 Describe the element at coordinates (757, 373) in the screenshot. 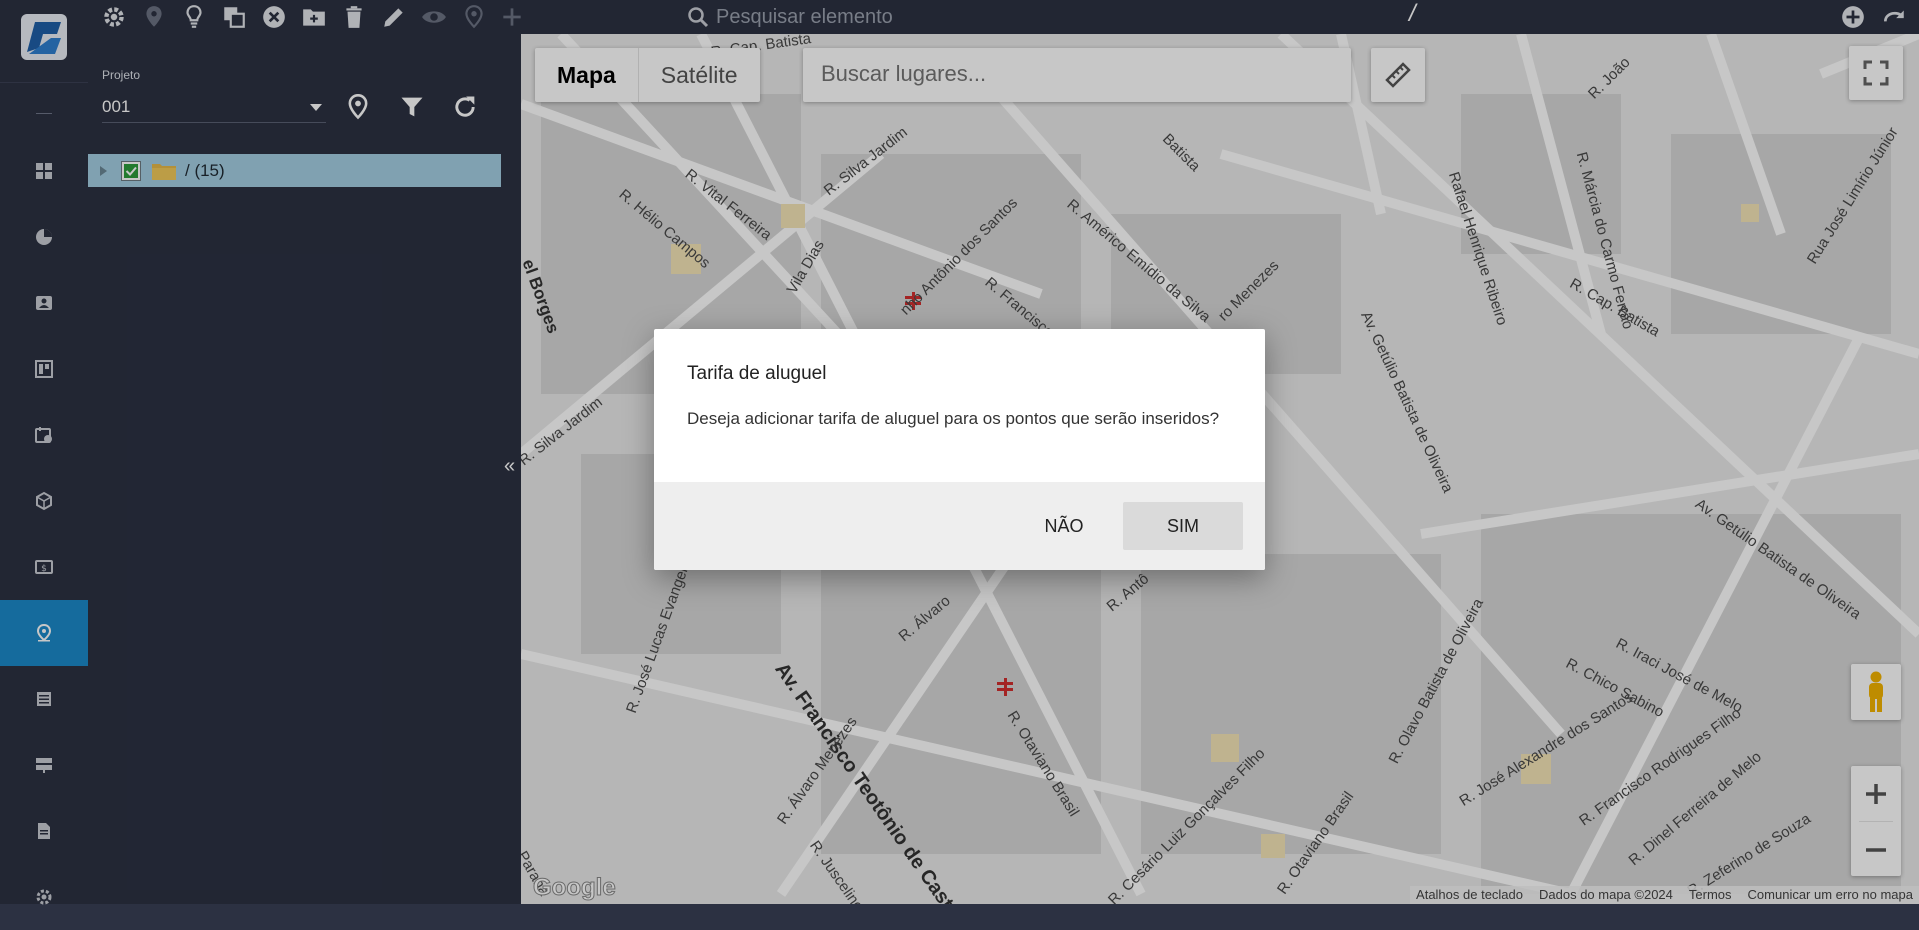

I see `dialog-title: Tarifa de aluguel` at that location.